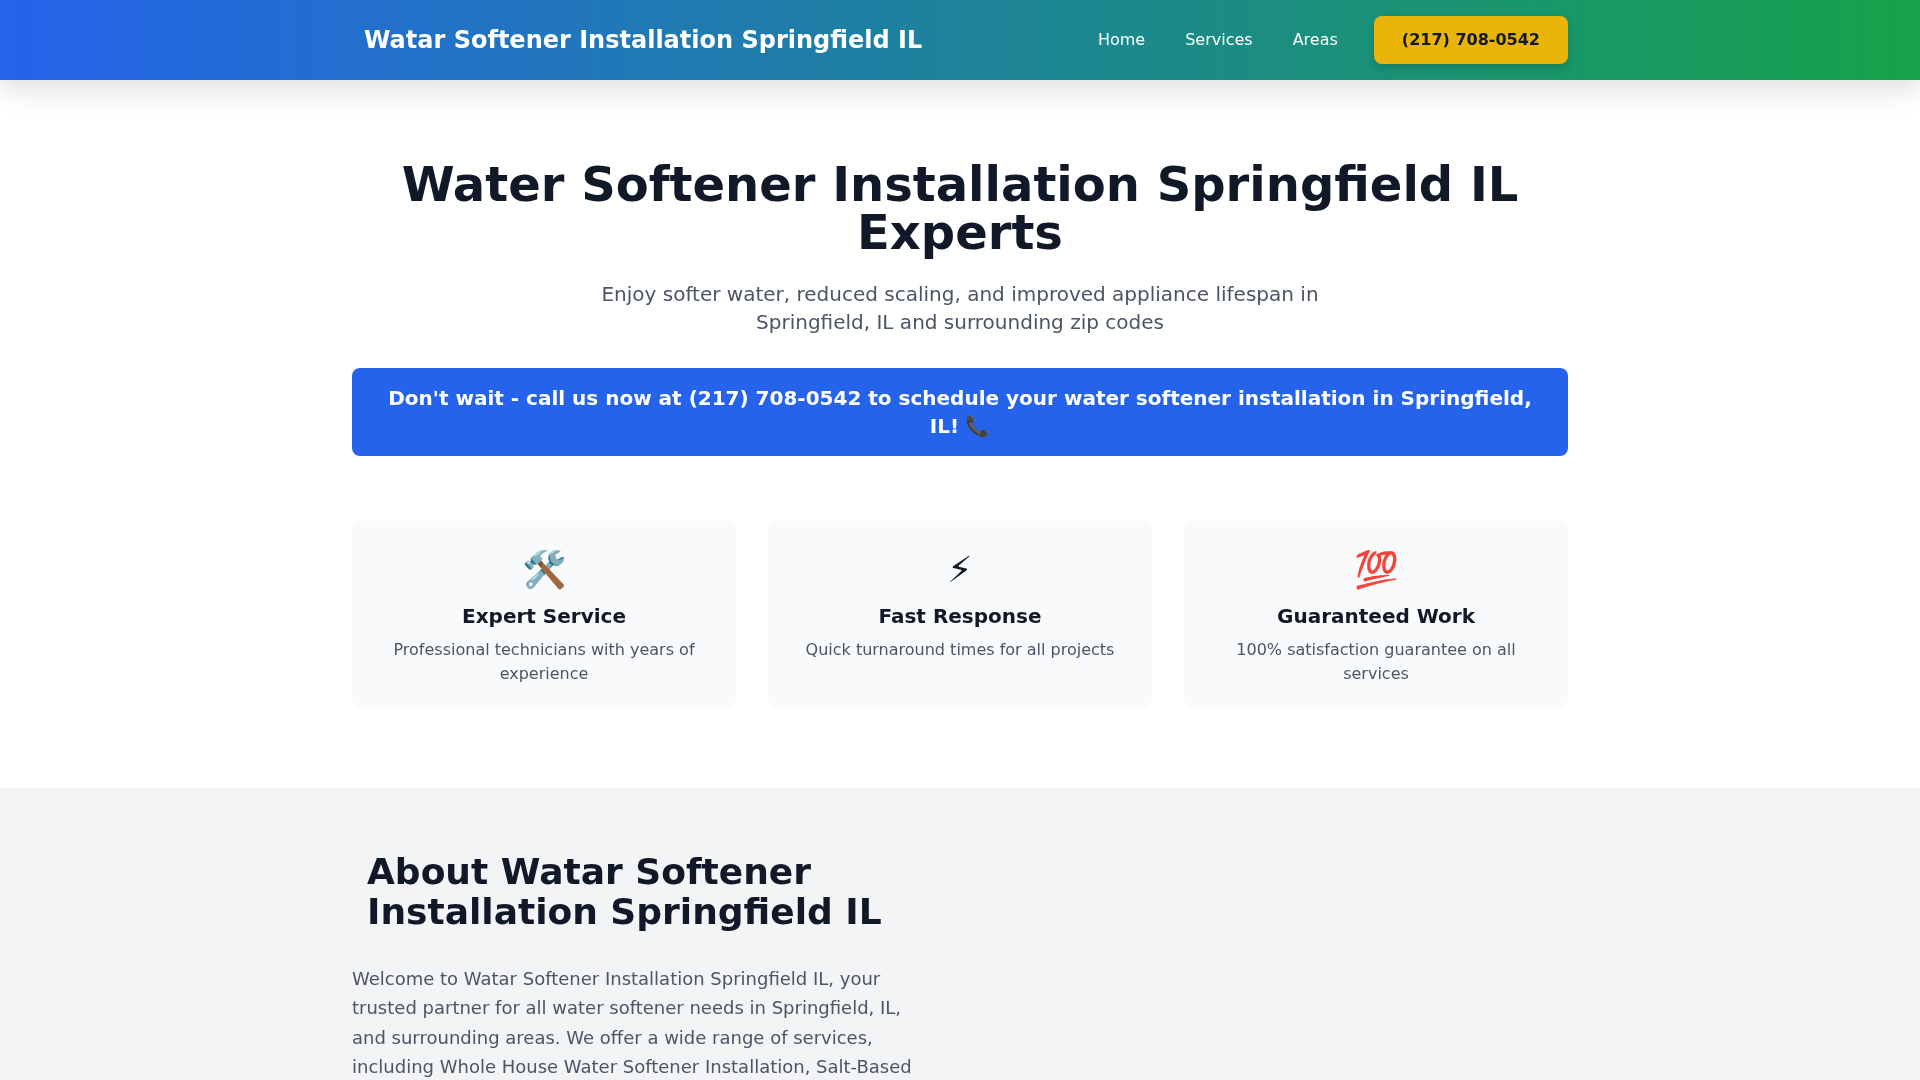 Image resolution: width=1920 pixels, height=1080 pixels. What do you see at coordinates (960, 308) in the screenshot?
I see `hero-subtitle: Enjoy softer water, reduced scaling, and improved appliance lifespan in Springfield, IL and surrounding zip codes` at bounding box center [960, 308].